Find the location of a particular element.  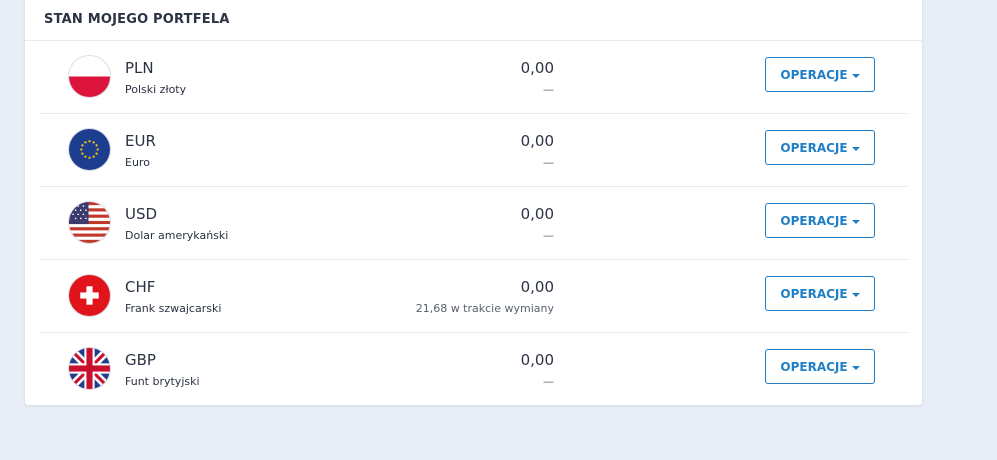

currency-code: USD is located at coordinates (141, 214).